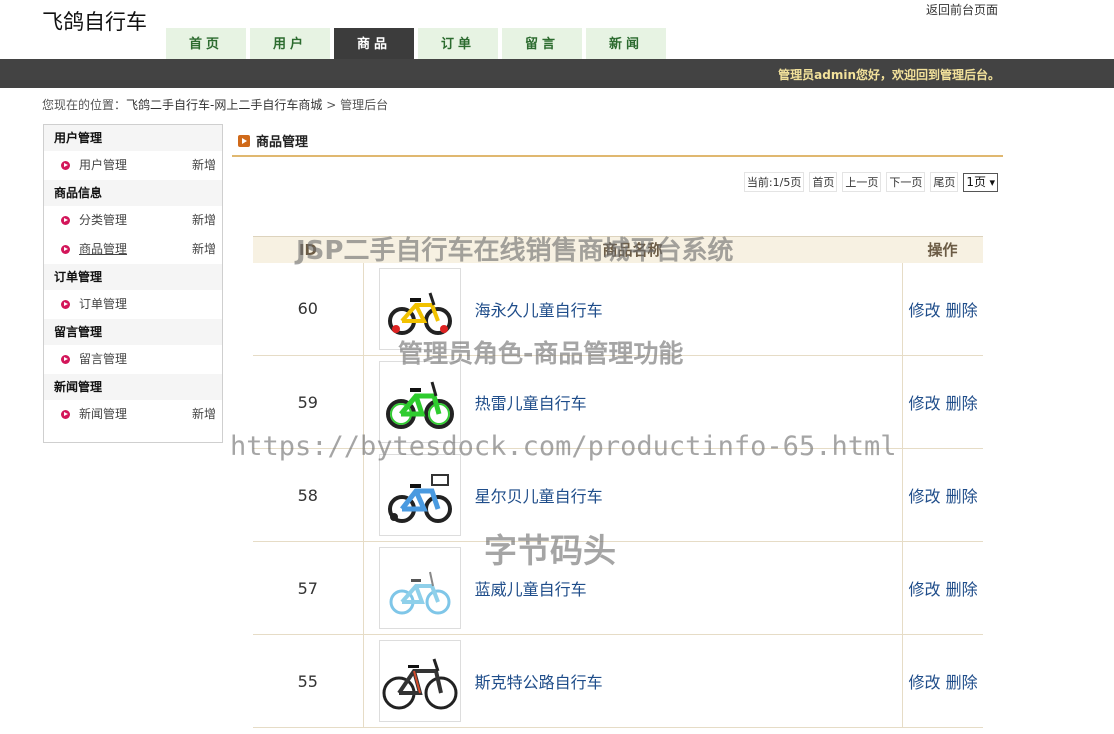  What do you see at coordinates (374, 43) in the screenshot?
I see `tab-products: 商品` at bounding box center [374, 43].